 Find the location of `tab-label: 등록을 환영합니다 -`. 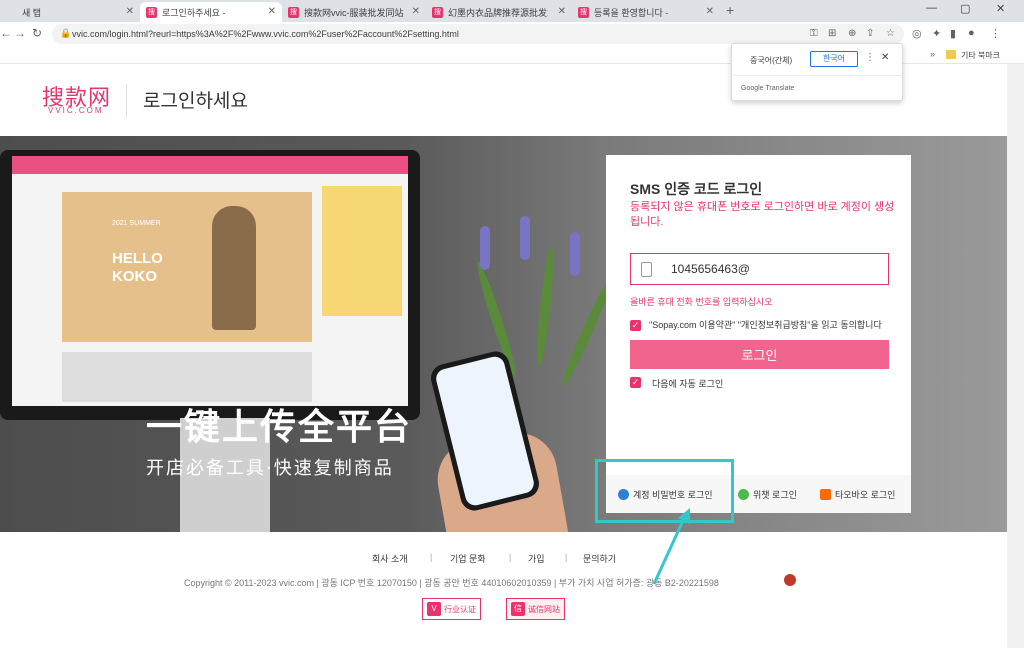

tab-label: 등록을 환영합니다 - is located at coordinates (631, 12).